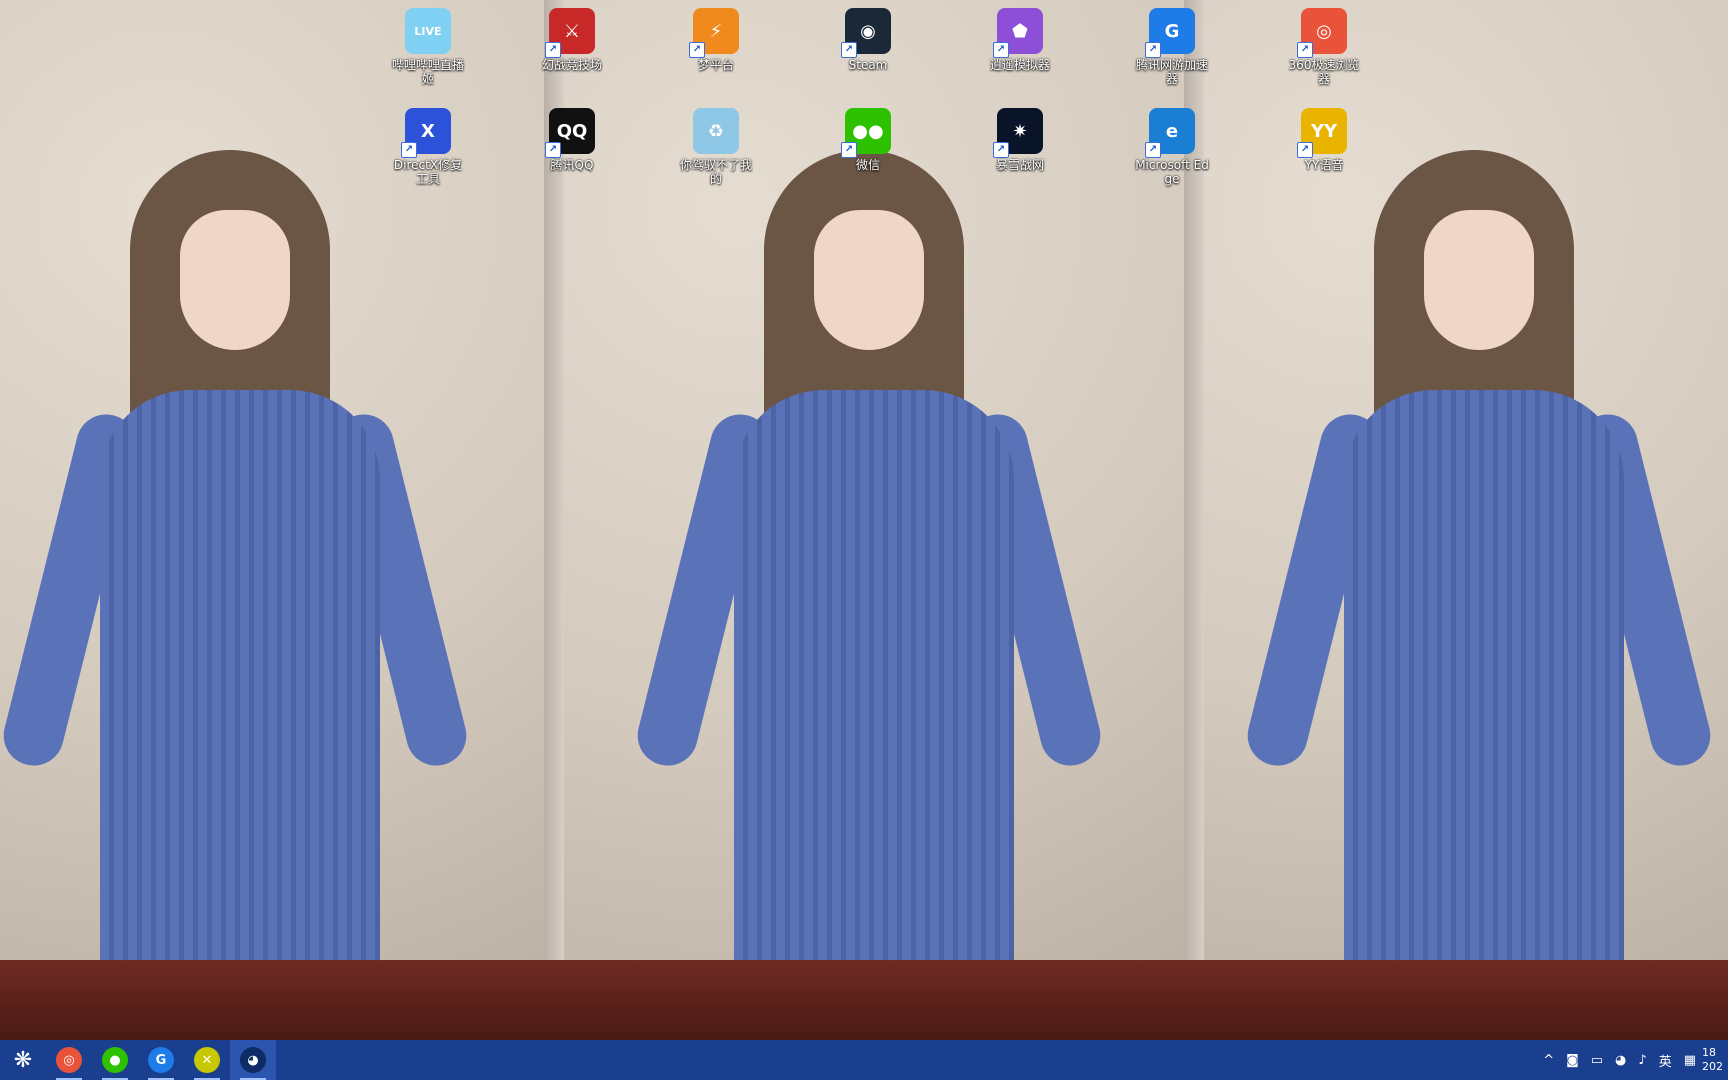 The height and width of the screenshot is (1080, 1728). I want to click on clock-date: 202, so click(1712, 1066).